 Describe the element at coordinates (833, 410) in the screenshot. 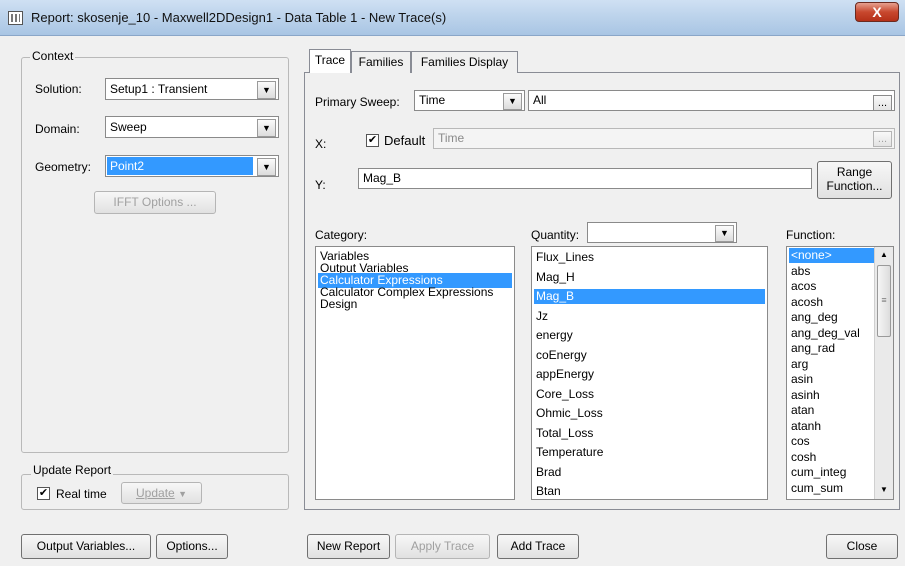

I see `function-list-item: atan` at that location.